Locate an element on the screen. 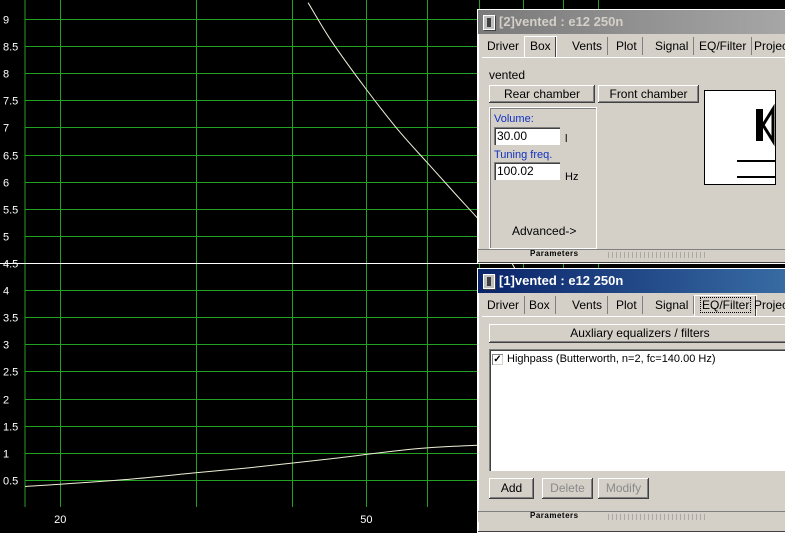 This screenshot has width=785, height=533. volume-unit: l is located at coordinates (566, 139).